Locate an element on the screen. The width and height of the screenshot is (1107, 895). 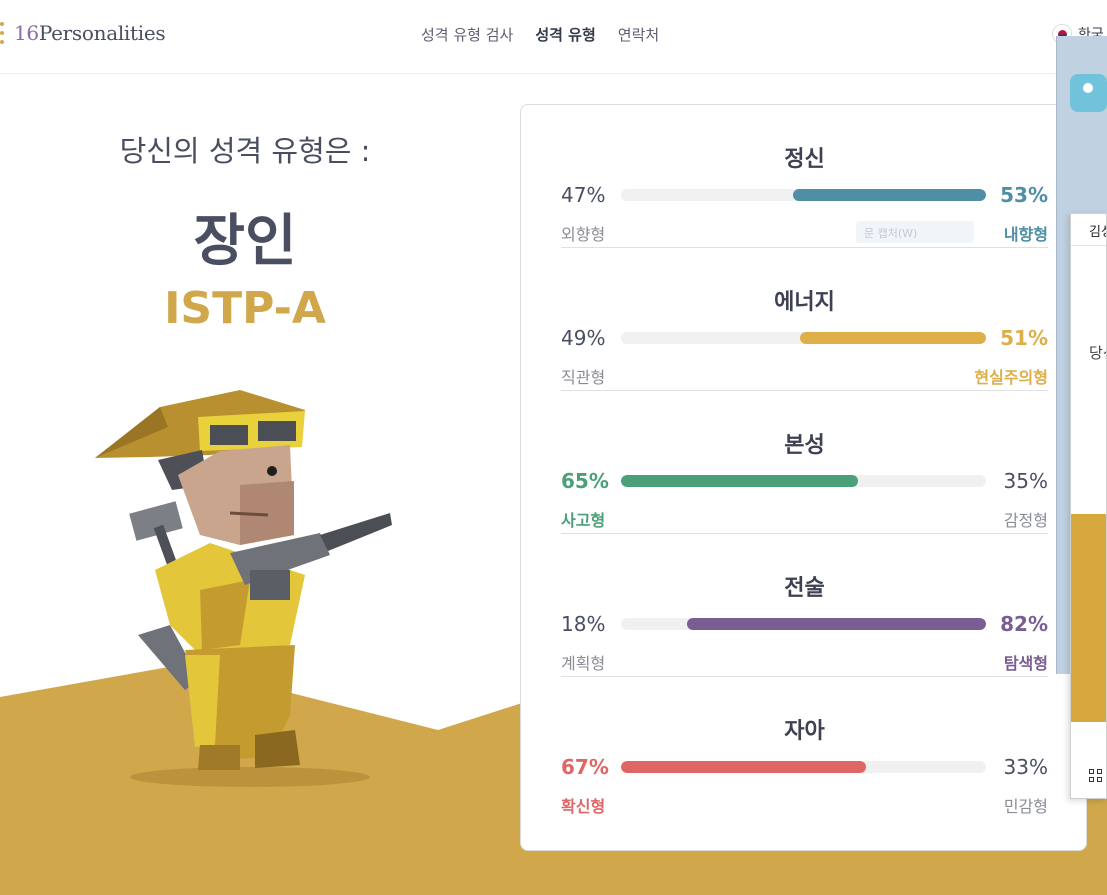
trait-right-percent: 33% is located at coordinates (1025, 767).